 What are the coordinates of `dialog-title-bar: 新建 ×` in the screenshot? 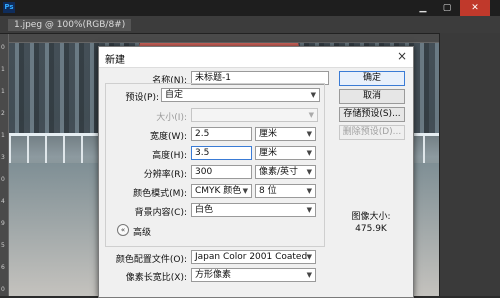 It's located at (256, 57).